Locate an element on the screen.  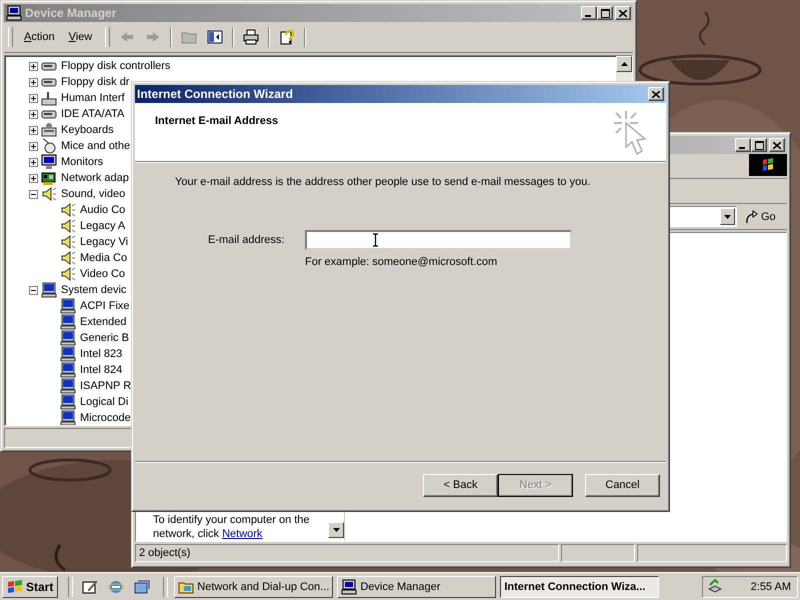
wizard-button: < Back is located at coordinates (460, 485).